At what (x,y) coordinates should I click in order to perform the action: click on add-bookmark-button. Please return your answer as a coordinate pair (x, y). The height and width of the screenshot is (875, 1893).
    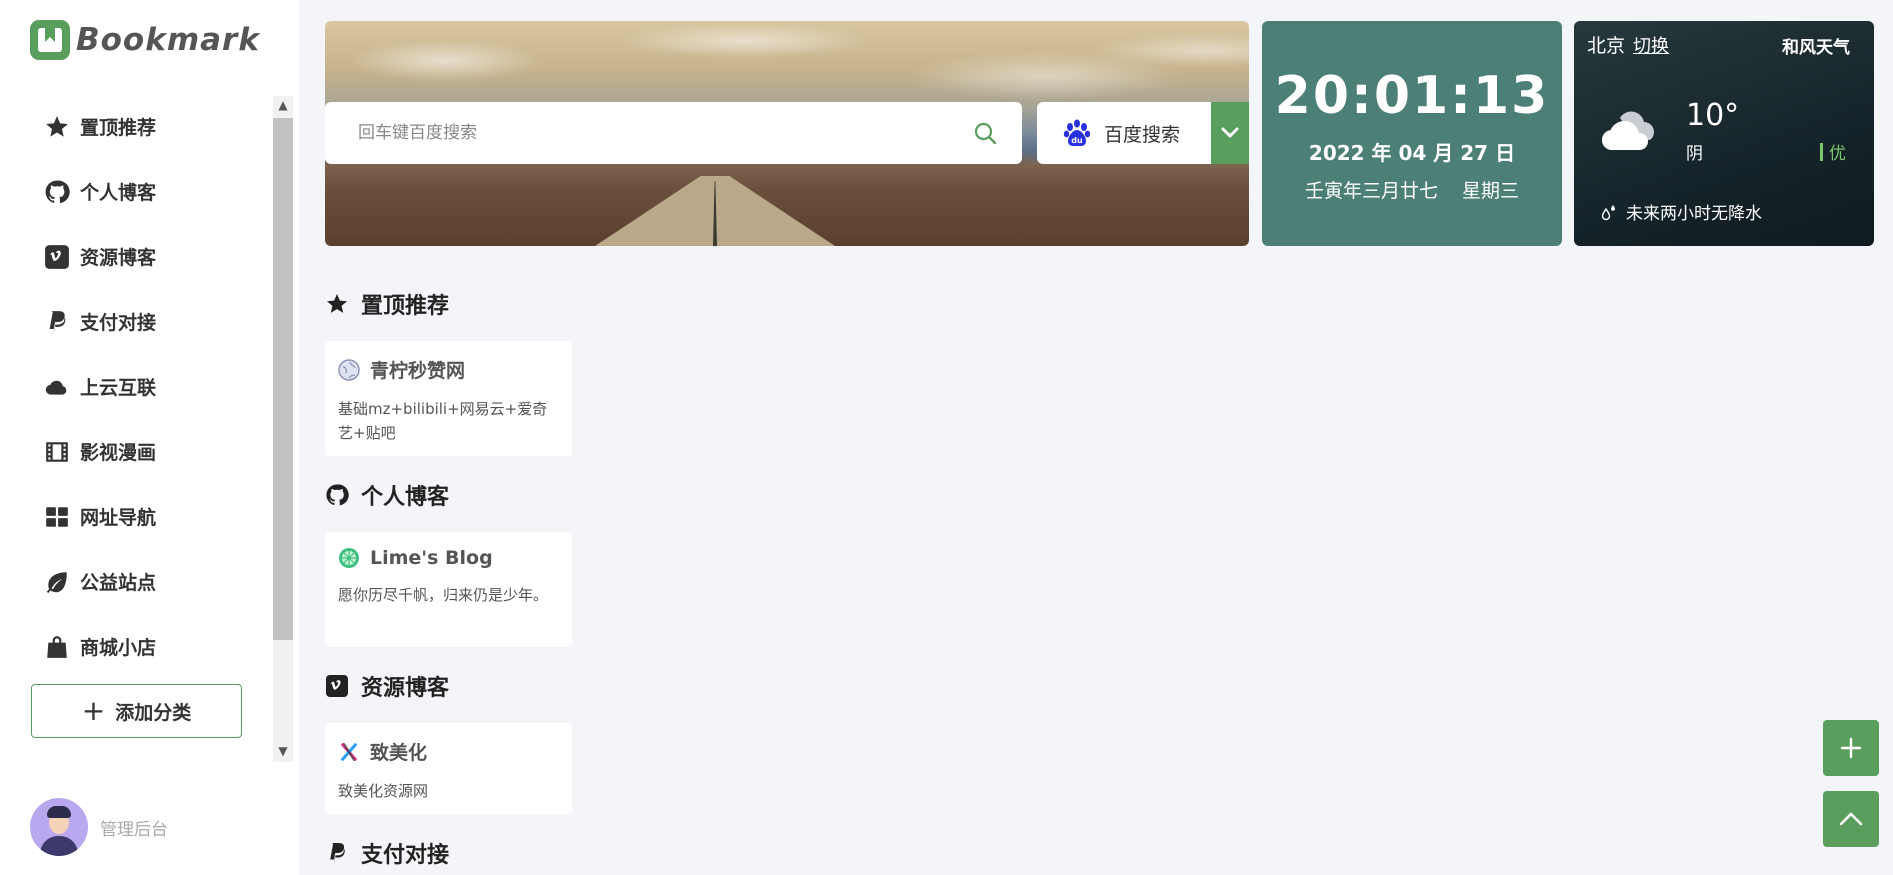
    Looking at the image, I should click on (1851, 748).